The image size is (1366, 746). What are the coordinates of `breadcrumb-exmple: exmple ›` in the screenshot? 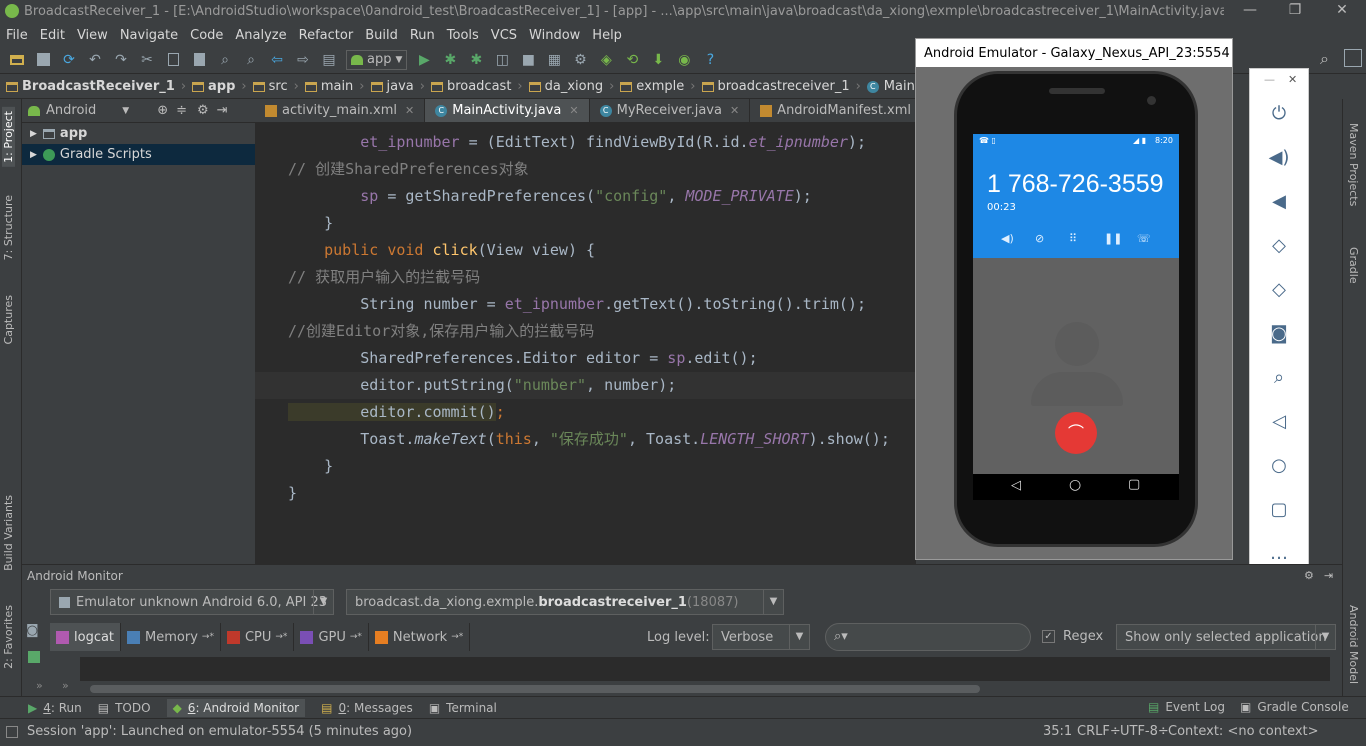 It's located at (658, 86).